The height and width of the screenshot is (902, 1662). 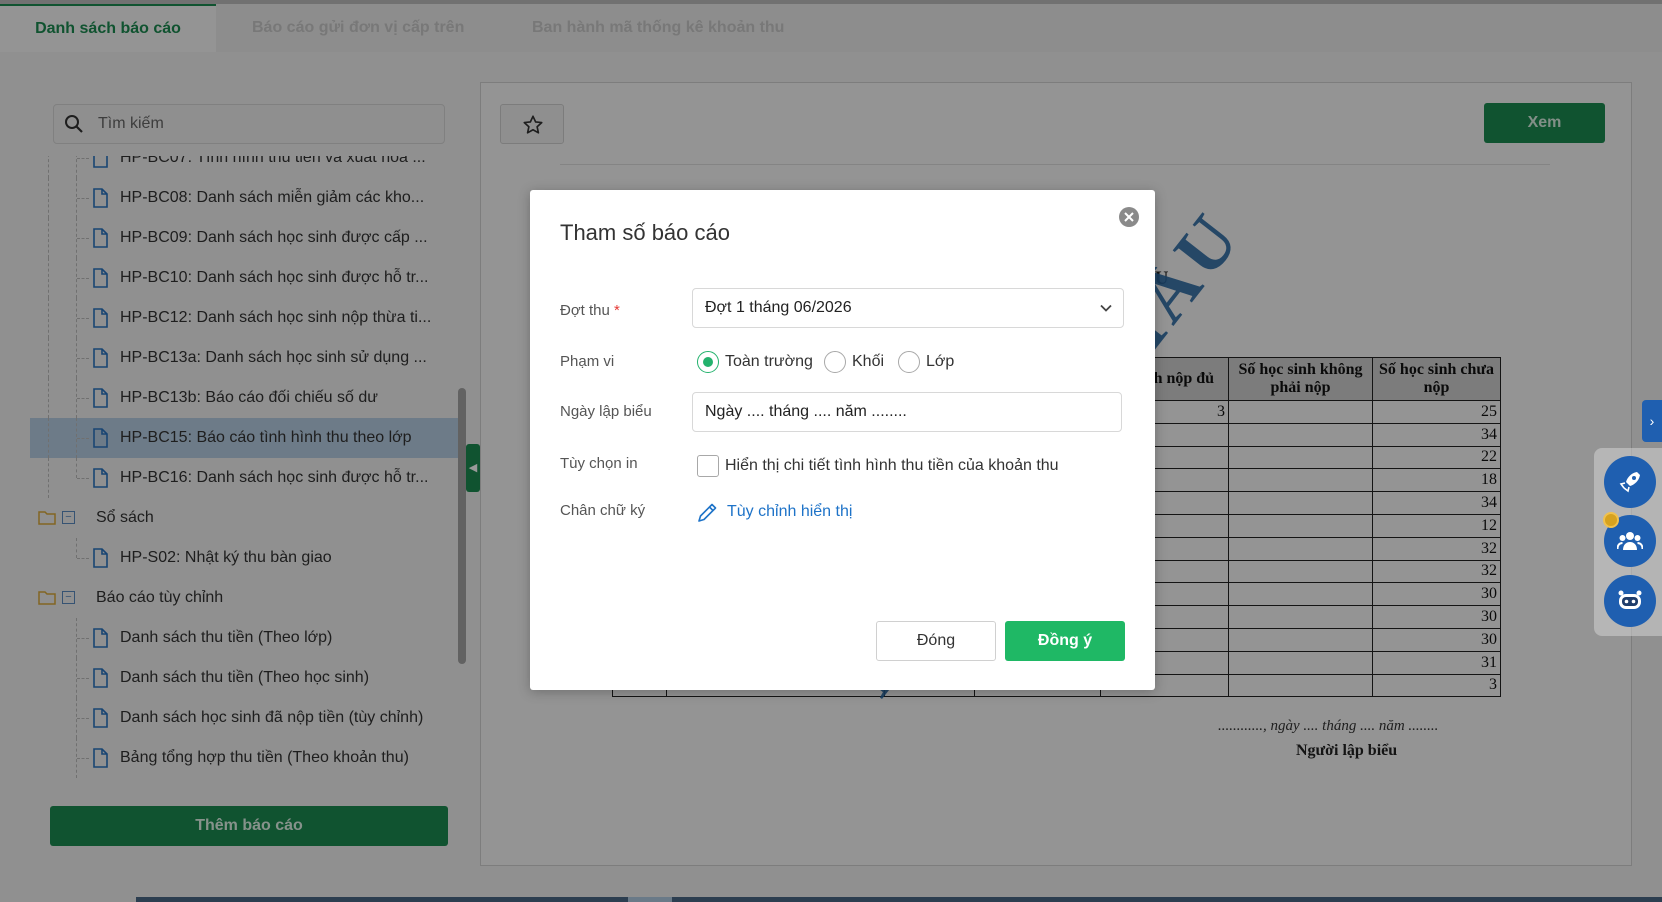 What do you see at coordinates (1630, 541) in the screenshot?
I see `users-icon` at bounding box center [1630, 541].